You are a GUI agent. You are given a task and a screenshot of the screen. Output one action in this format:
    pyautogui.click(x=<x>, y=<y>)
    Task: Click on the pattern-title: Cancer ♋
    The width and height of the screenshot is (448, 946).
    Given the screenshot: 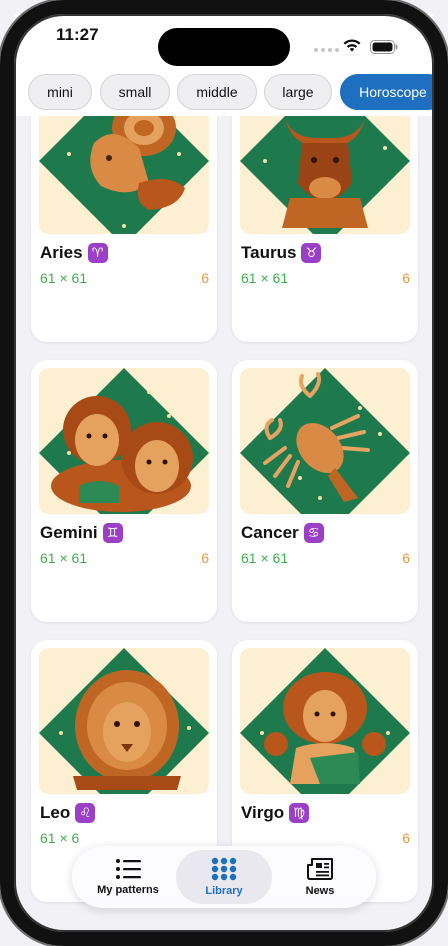 What is the action you would take?
    pyautogui.click(x=282, y=533)
    